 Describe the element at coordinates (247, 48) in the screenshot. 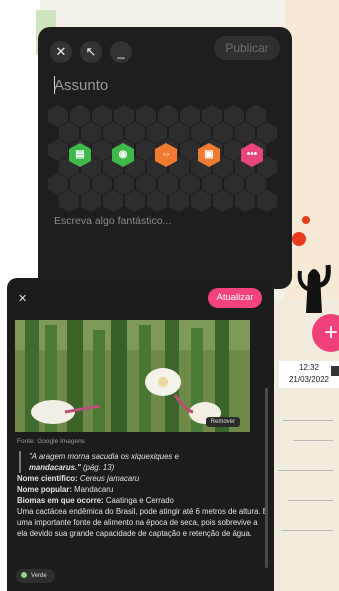

I see `publish-button: Publicar` at that location.